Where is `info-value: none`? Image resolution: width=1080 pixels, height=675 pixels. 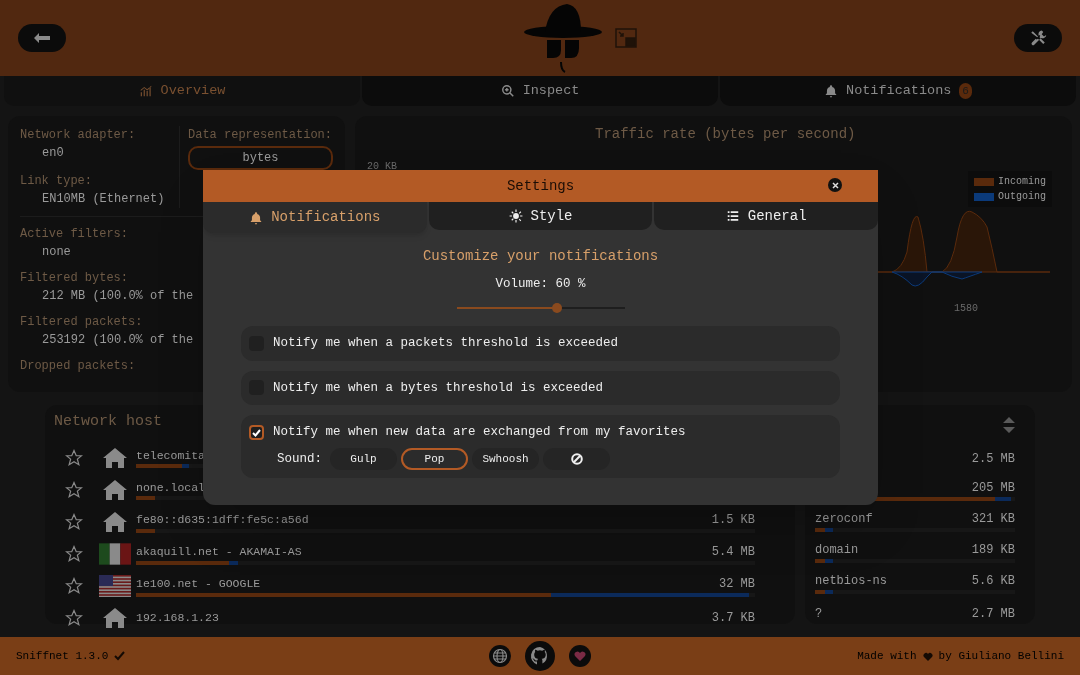 info-value: none is located at coordinates (56, 252).